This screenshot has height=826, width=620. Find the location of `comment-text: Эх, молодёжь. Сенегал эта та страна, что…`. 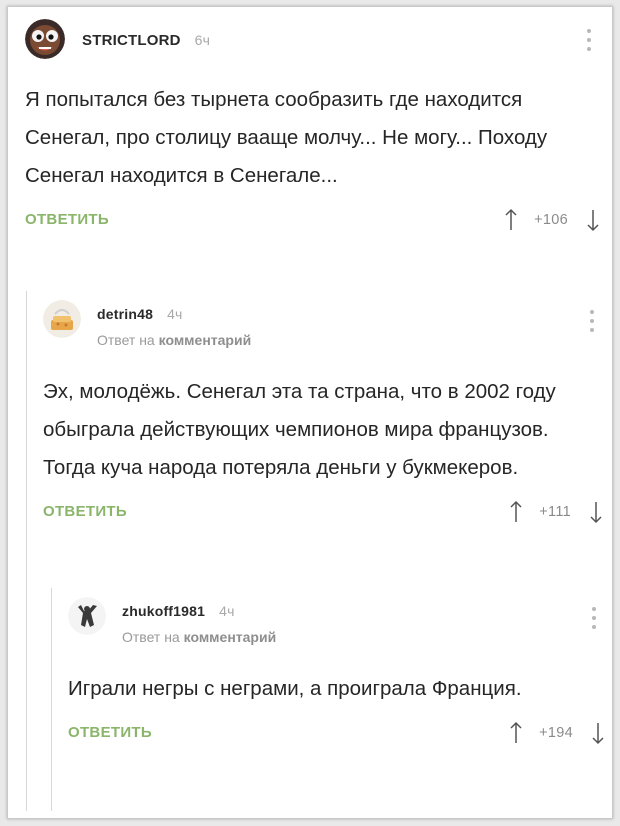

comment-text: Эх, молодёжь. Сенегал эта та страна, что… is located at coordinates (299, 429).